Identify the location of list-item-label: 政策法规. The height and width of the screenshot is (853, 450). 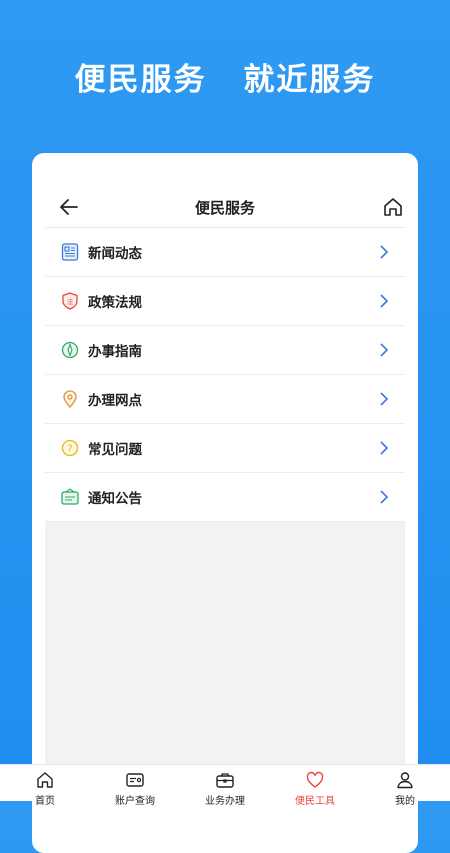
(115, 303).